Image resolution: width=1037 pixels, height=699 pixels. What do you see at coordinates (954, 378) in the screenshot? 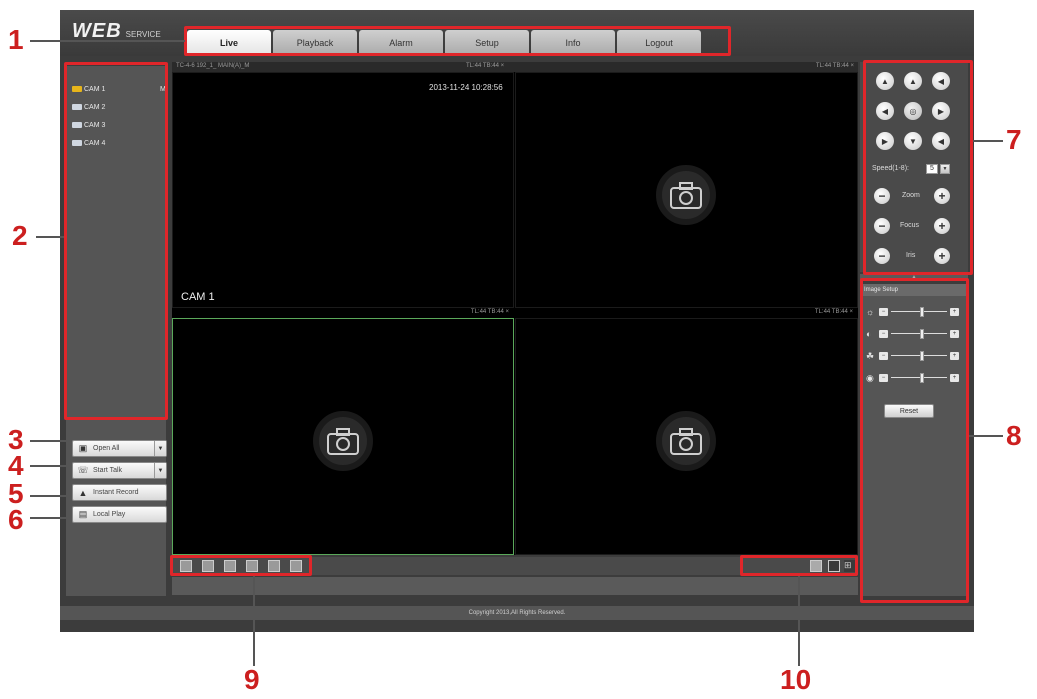
I see `hue-increase-button: +` at bounding box center [954, 378].